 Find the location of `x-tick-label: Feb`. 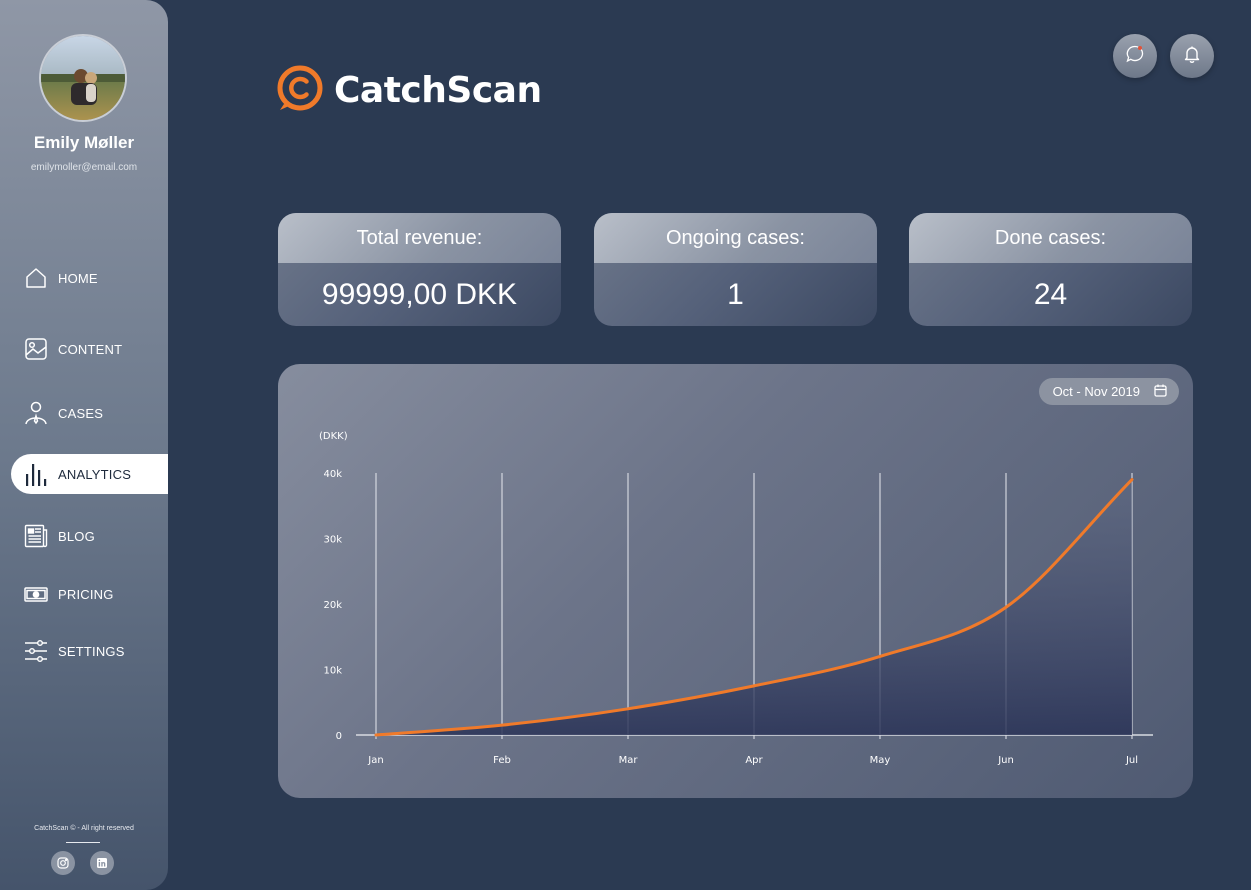

x-tick-label: Feb is located at coordinates (502, 760).